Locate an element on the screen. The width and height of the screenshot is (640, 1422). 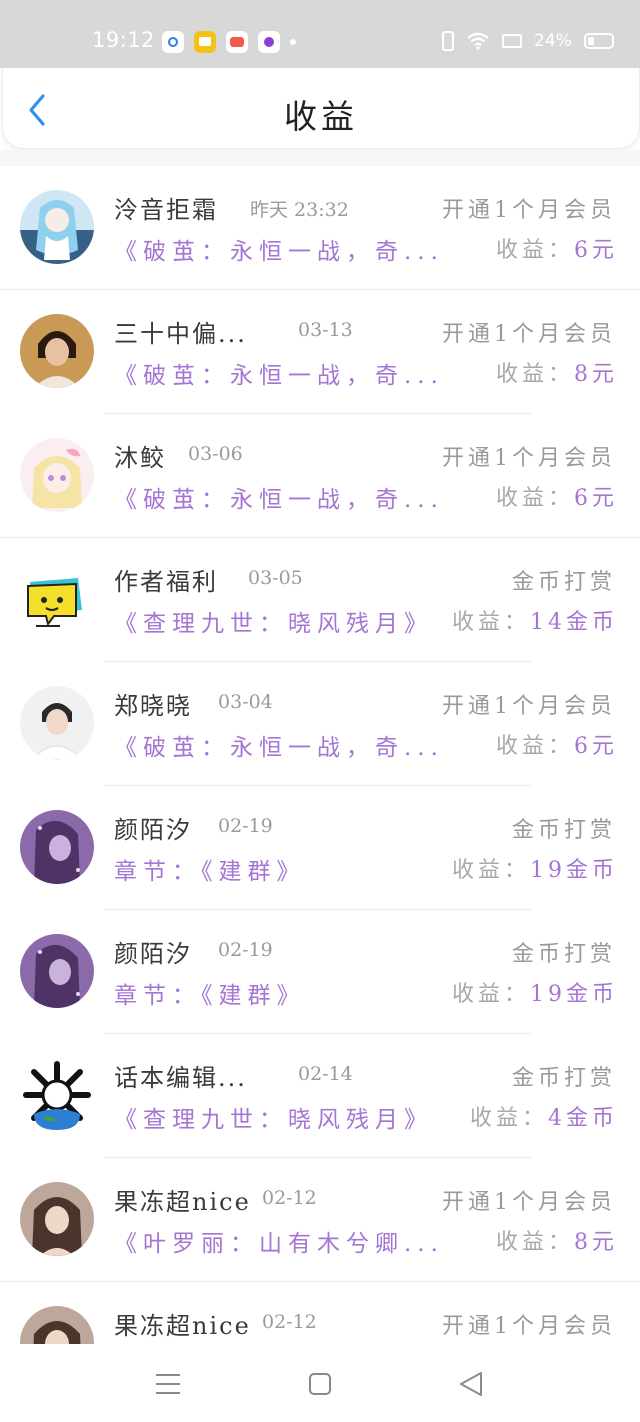
back-triangle-icon is located at coordinates (471, 1384).